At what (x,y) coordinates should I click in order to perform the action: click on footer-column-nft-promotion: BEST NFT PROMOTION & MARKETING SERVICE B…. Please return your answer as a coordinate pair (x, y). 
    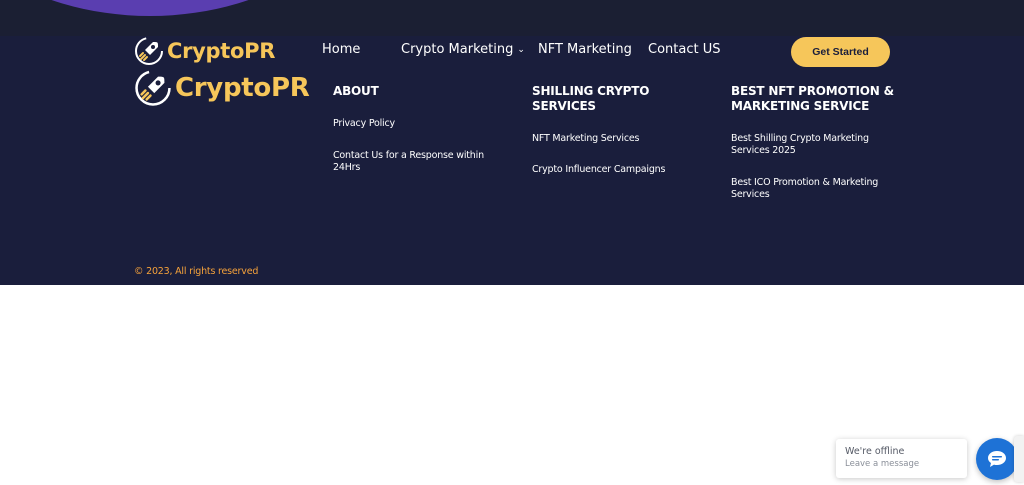
    Looking at the image, I should click on (816, 142).